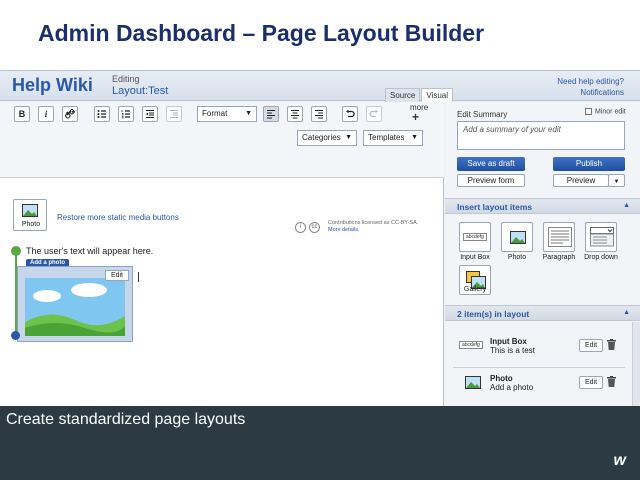  Describe the element at coordinates (126, 419) in the screenshot. I see `slide-caption: Create standardized page layouts` at that location.